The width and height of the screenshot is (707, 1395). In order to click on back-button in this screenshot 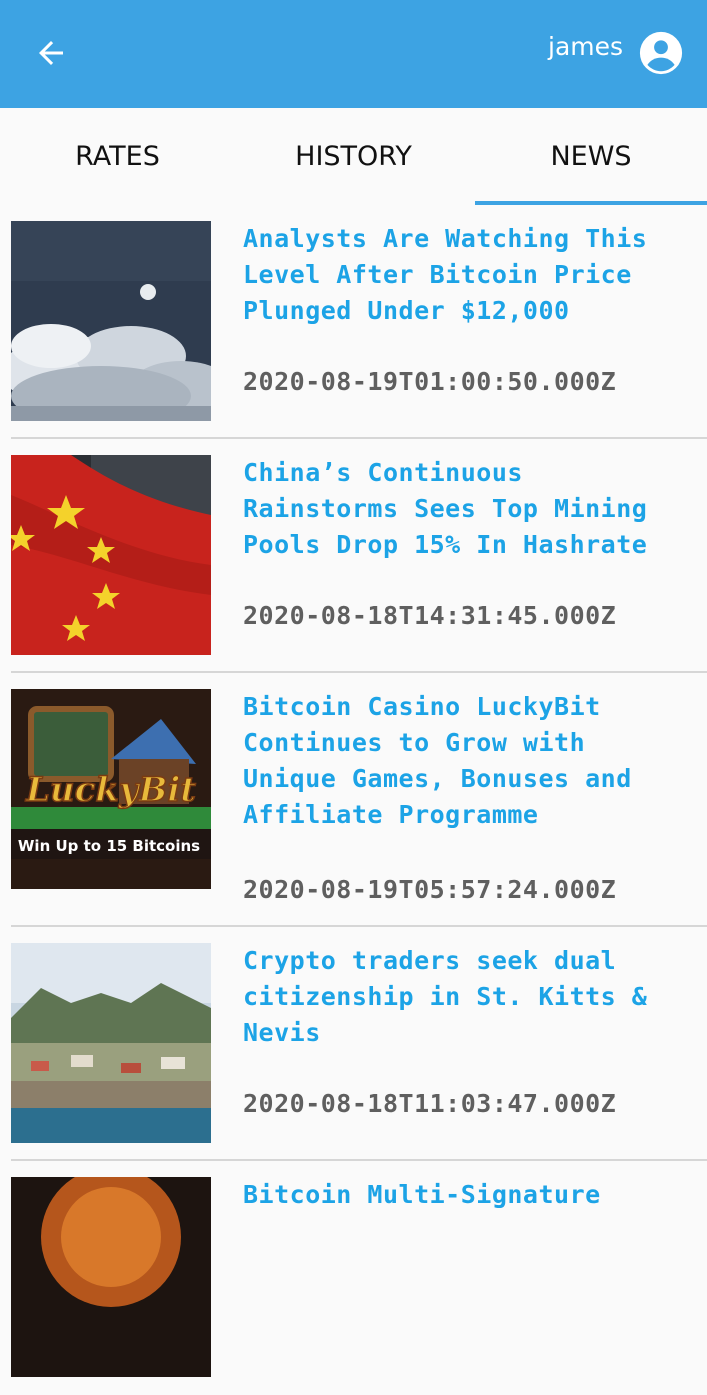, I will do `click(51, 53)`.